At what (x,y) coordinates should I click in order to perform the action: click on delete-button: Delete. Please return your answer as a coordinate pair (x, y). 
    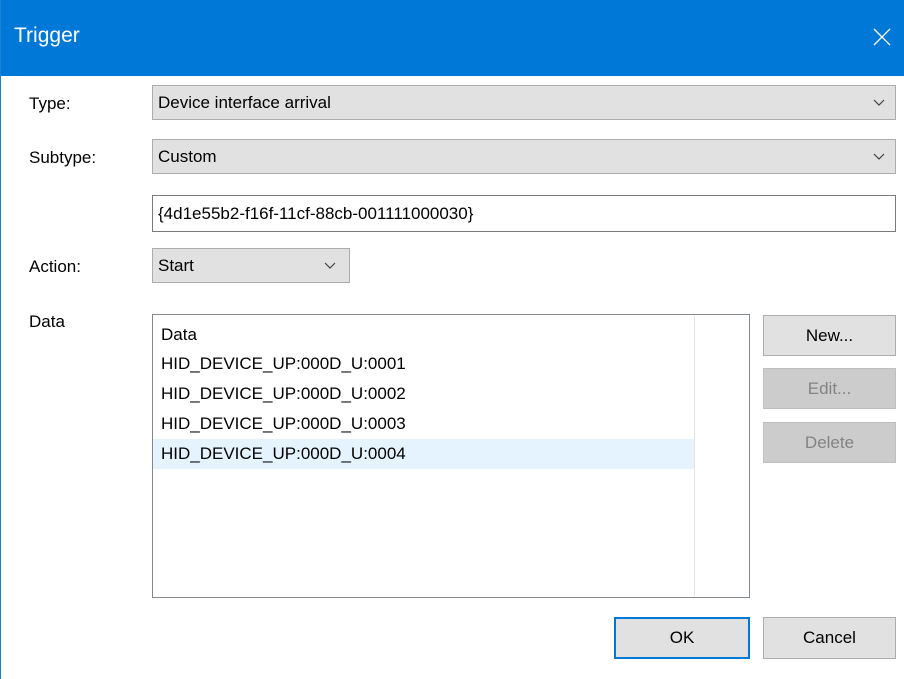
    Looking at the image, I should click on (829, 442).